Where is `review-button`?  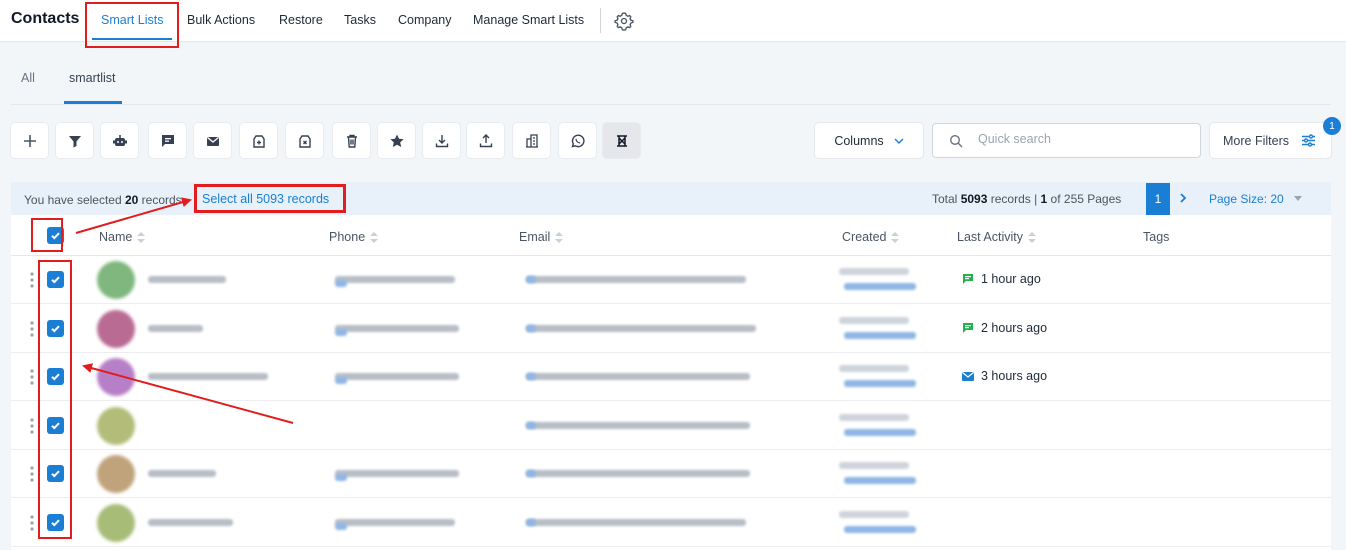 review-button is located at coordinates (396, 140).